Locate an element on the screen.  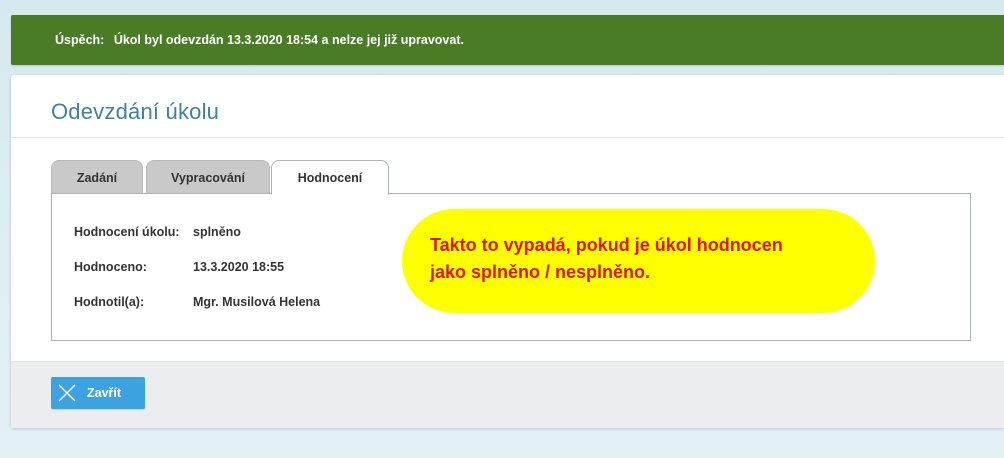
alert-prefix: Úspěch: is located at coordinates (80, 40).